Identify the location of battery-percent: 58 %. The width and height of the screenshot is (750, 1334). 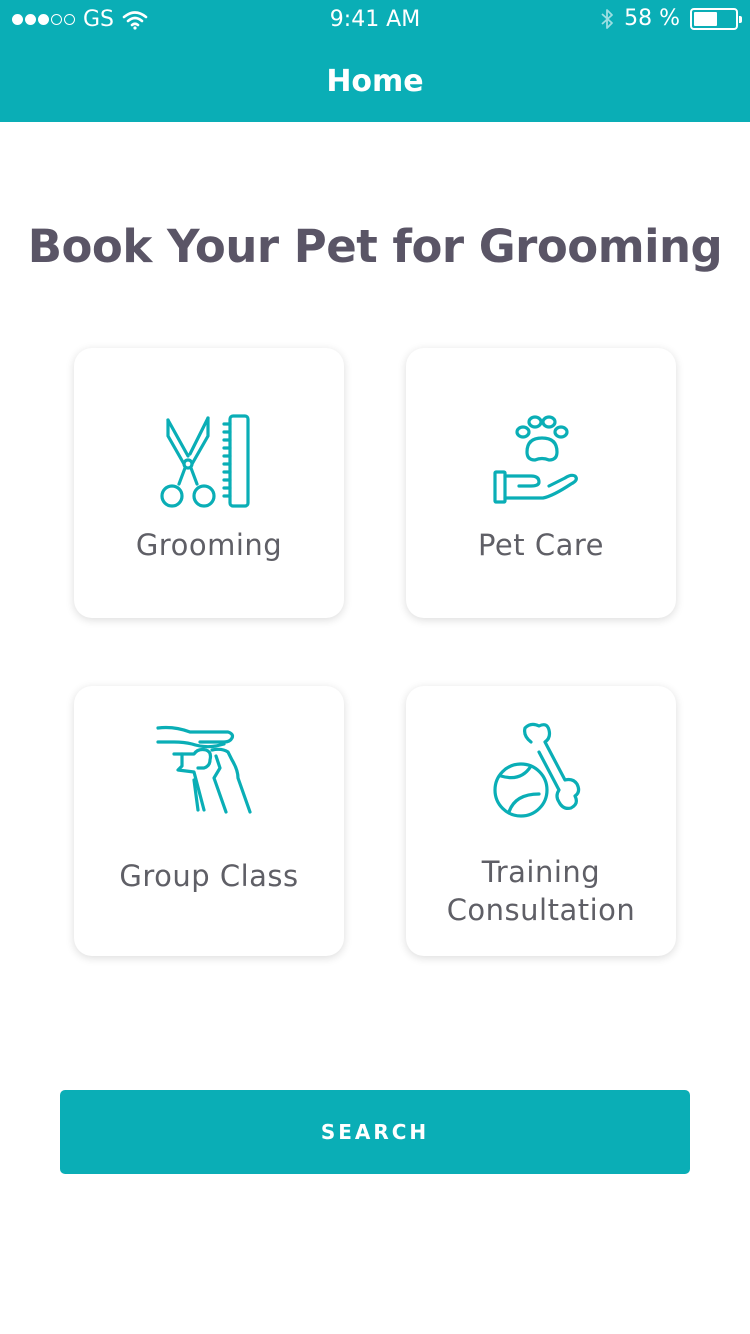
(652, 18).